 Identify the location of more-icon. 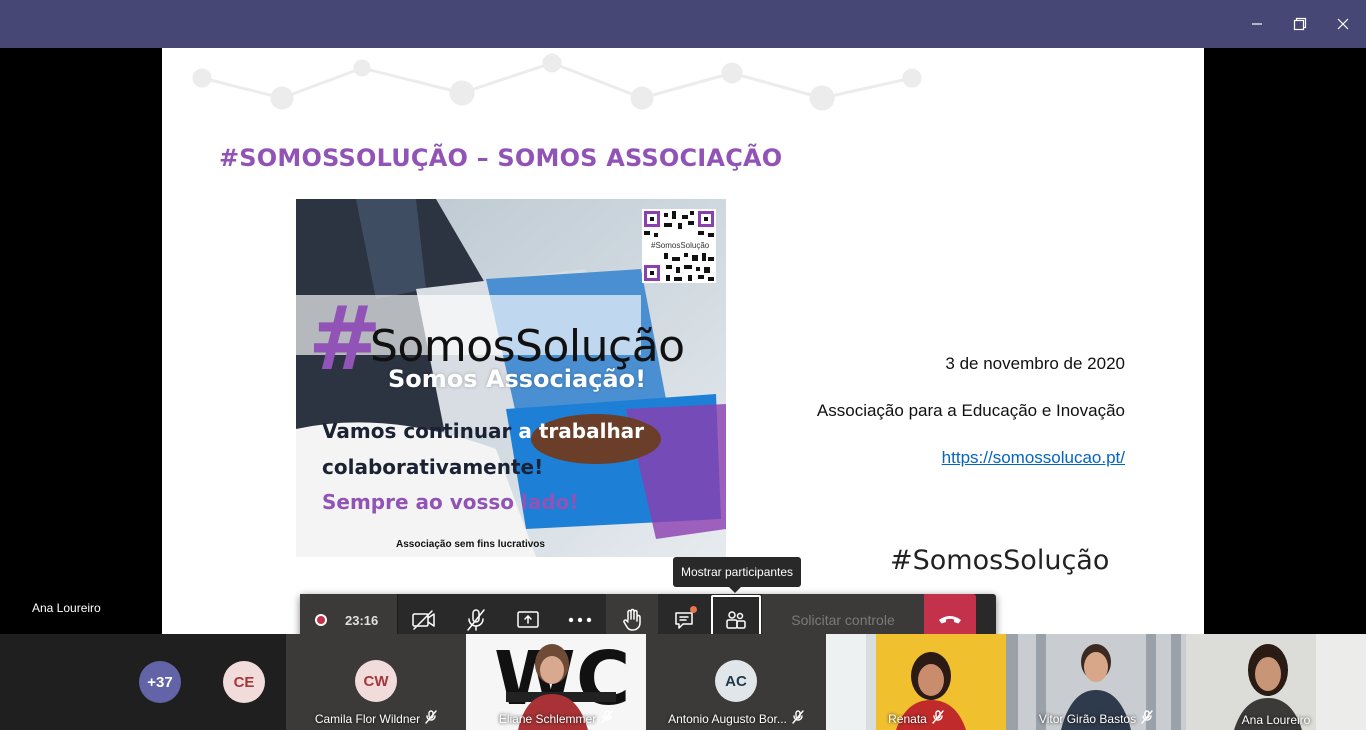
(580, 620).